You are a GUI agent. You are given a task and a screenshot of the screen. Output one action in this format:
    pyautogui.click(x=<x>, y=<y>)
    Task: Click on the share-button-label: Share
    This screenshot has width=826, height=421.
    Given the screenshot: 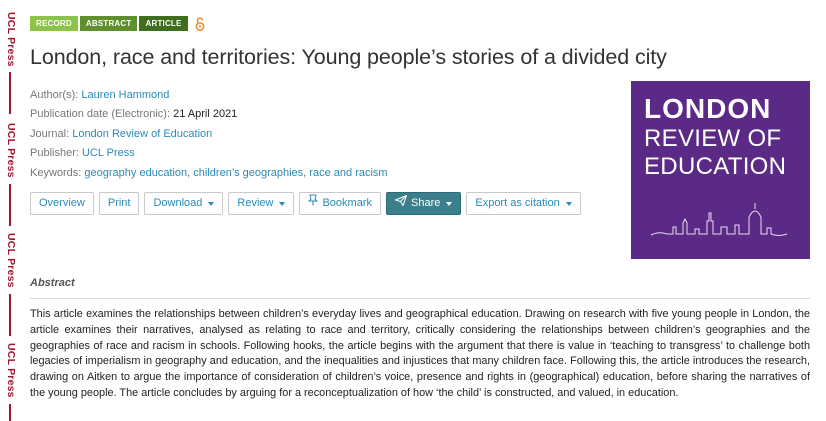 What is the action you would take?
    pyautogui.click(x=426, y=203)
    